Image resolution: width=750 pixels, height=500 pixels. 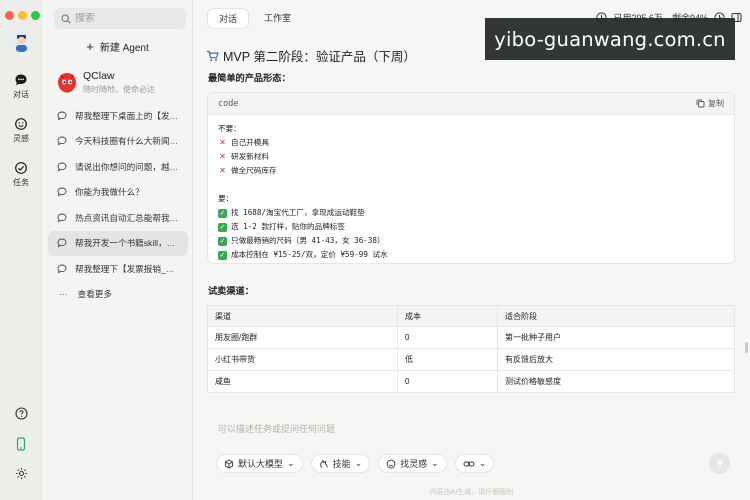 What do you see at coordinates (125, 18) in the screenshot?
I see `search-input` at bounding box center [125, 18].